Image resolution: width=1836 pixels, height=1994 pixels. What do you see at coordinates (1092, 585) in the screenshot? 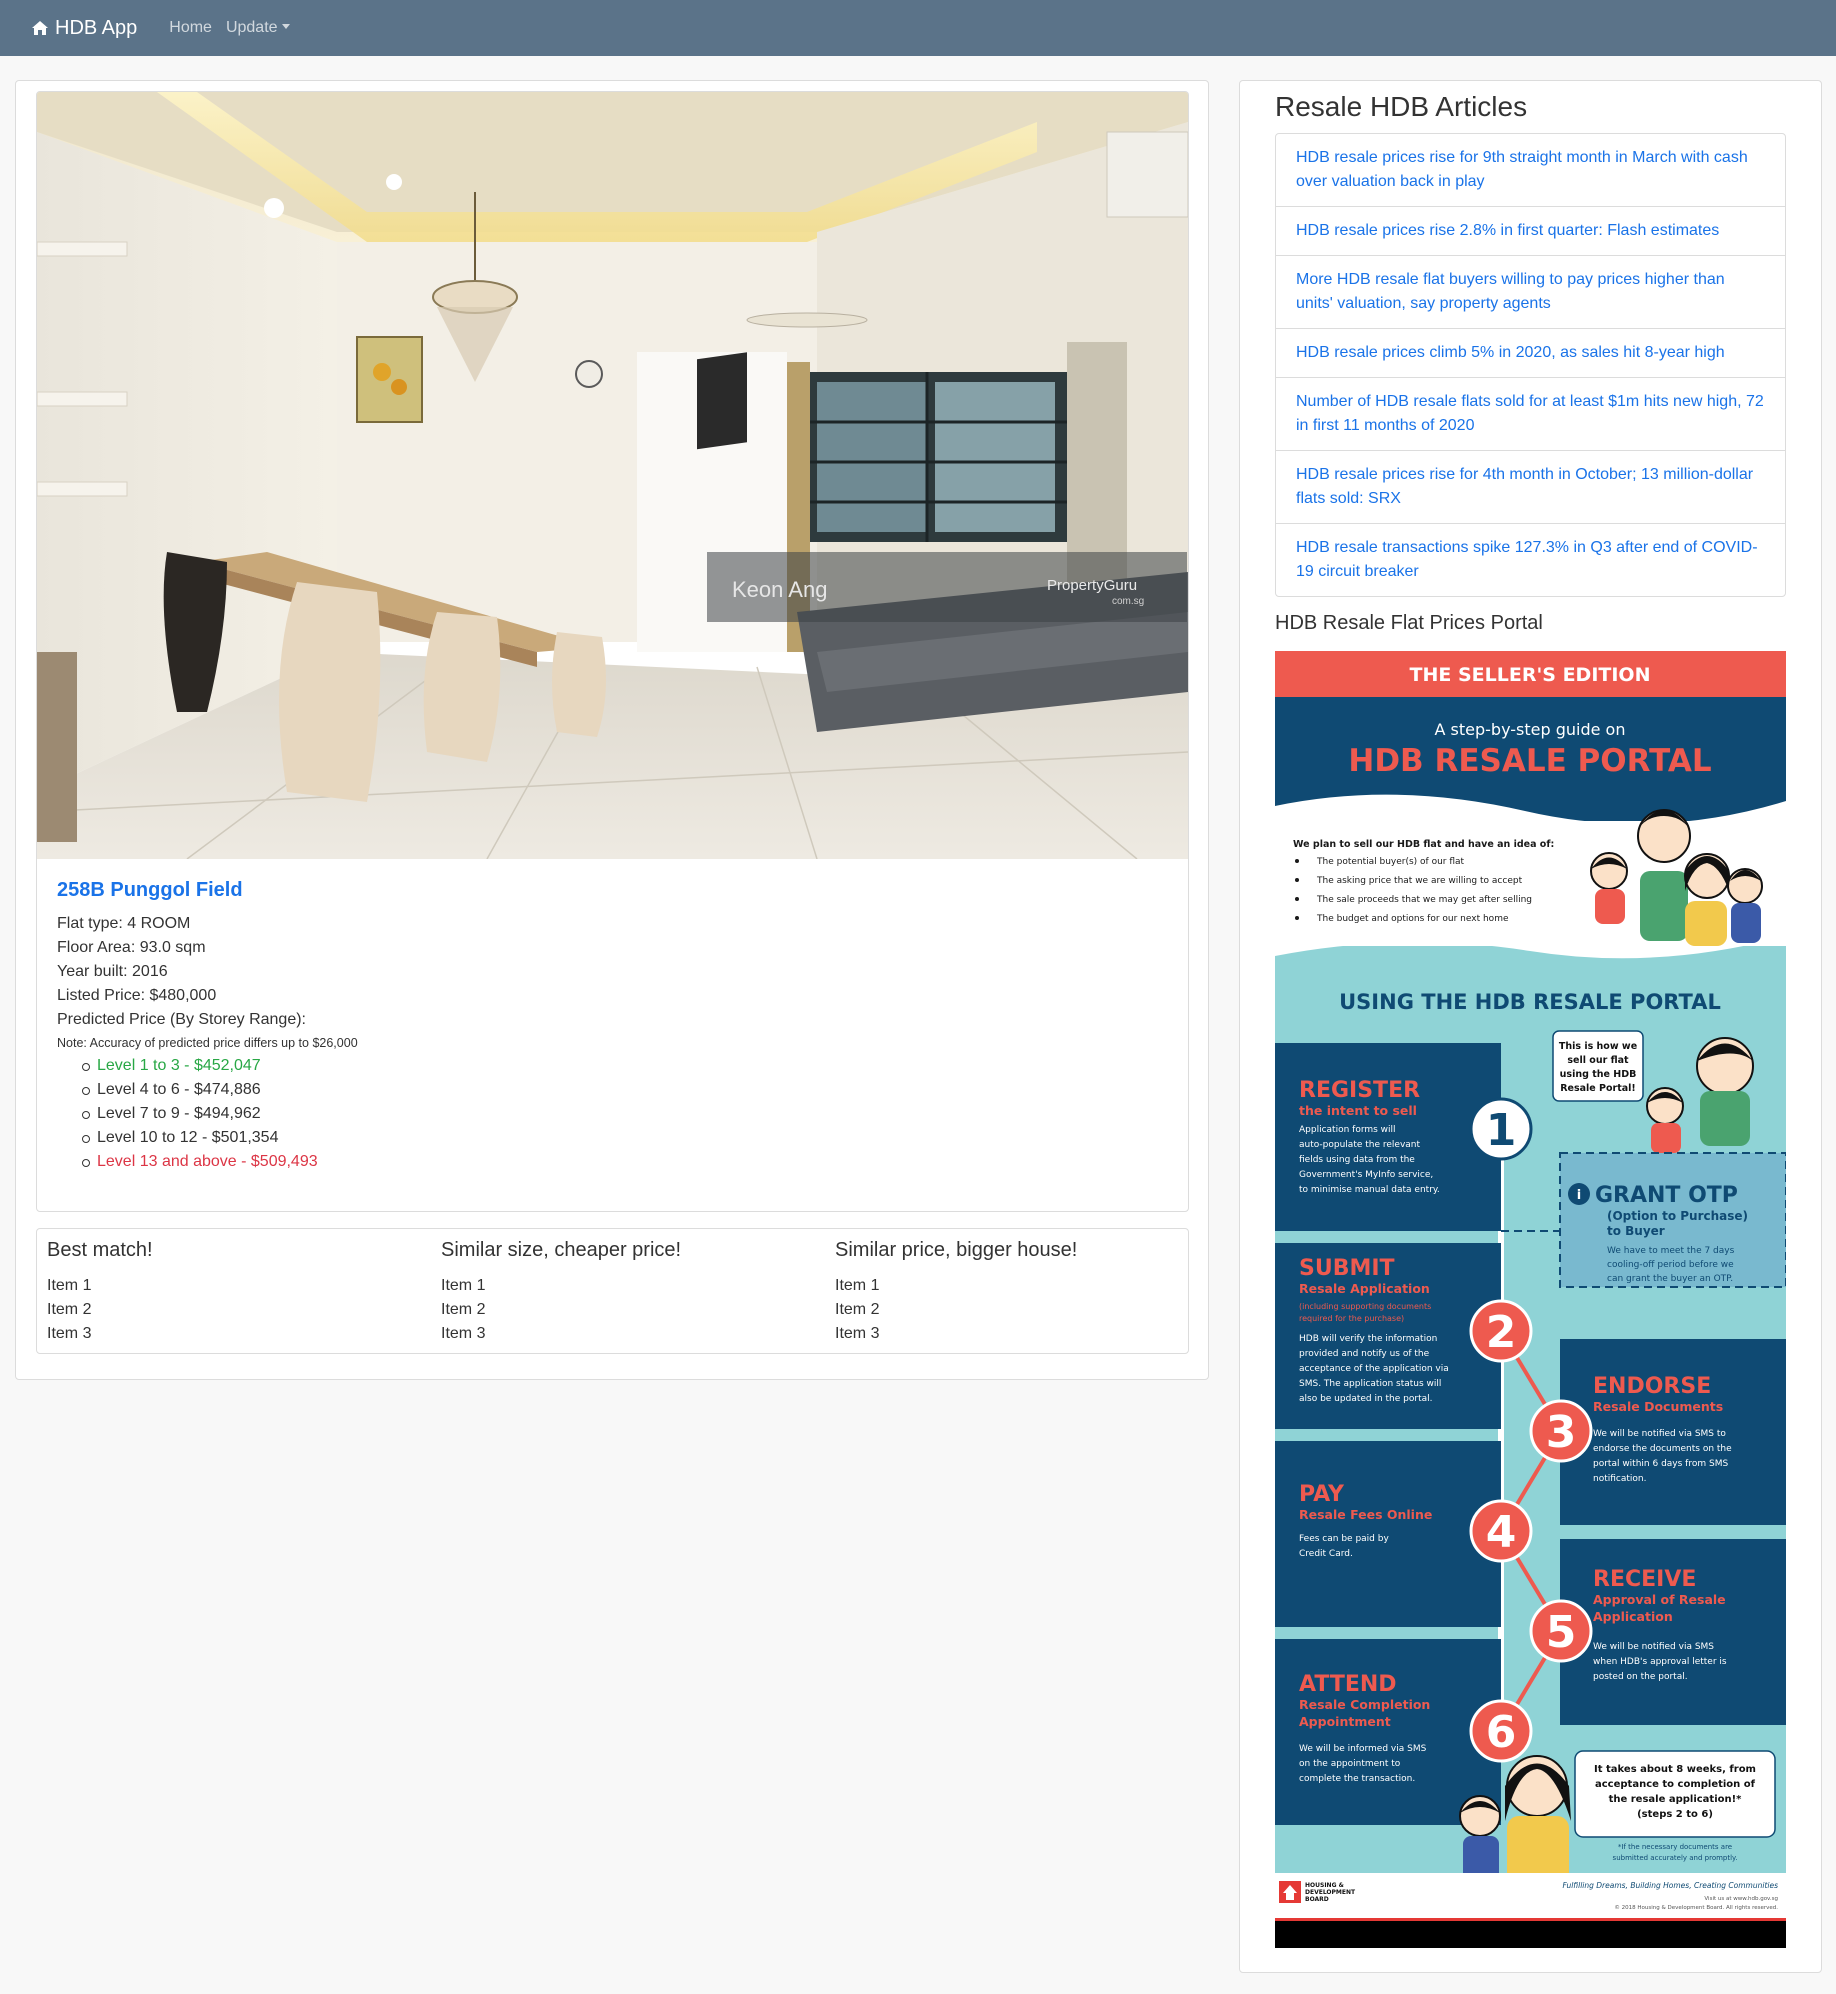
I see `photo-logo: PropertyGuru` at bounding box center [1092, 585].